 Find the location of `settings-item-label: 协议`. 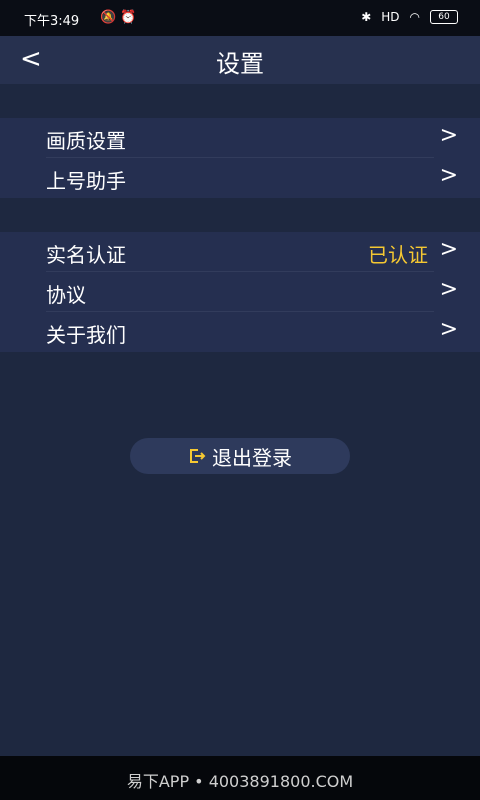

settings-item-label: 协议 is located at coordinates (66, 295).